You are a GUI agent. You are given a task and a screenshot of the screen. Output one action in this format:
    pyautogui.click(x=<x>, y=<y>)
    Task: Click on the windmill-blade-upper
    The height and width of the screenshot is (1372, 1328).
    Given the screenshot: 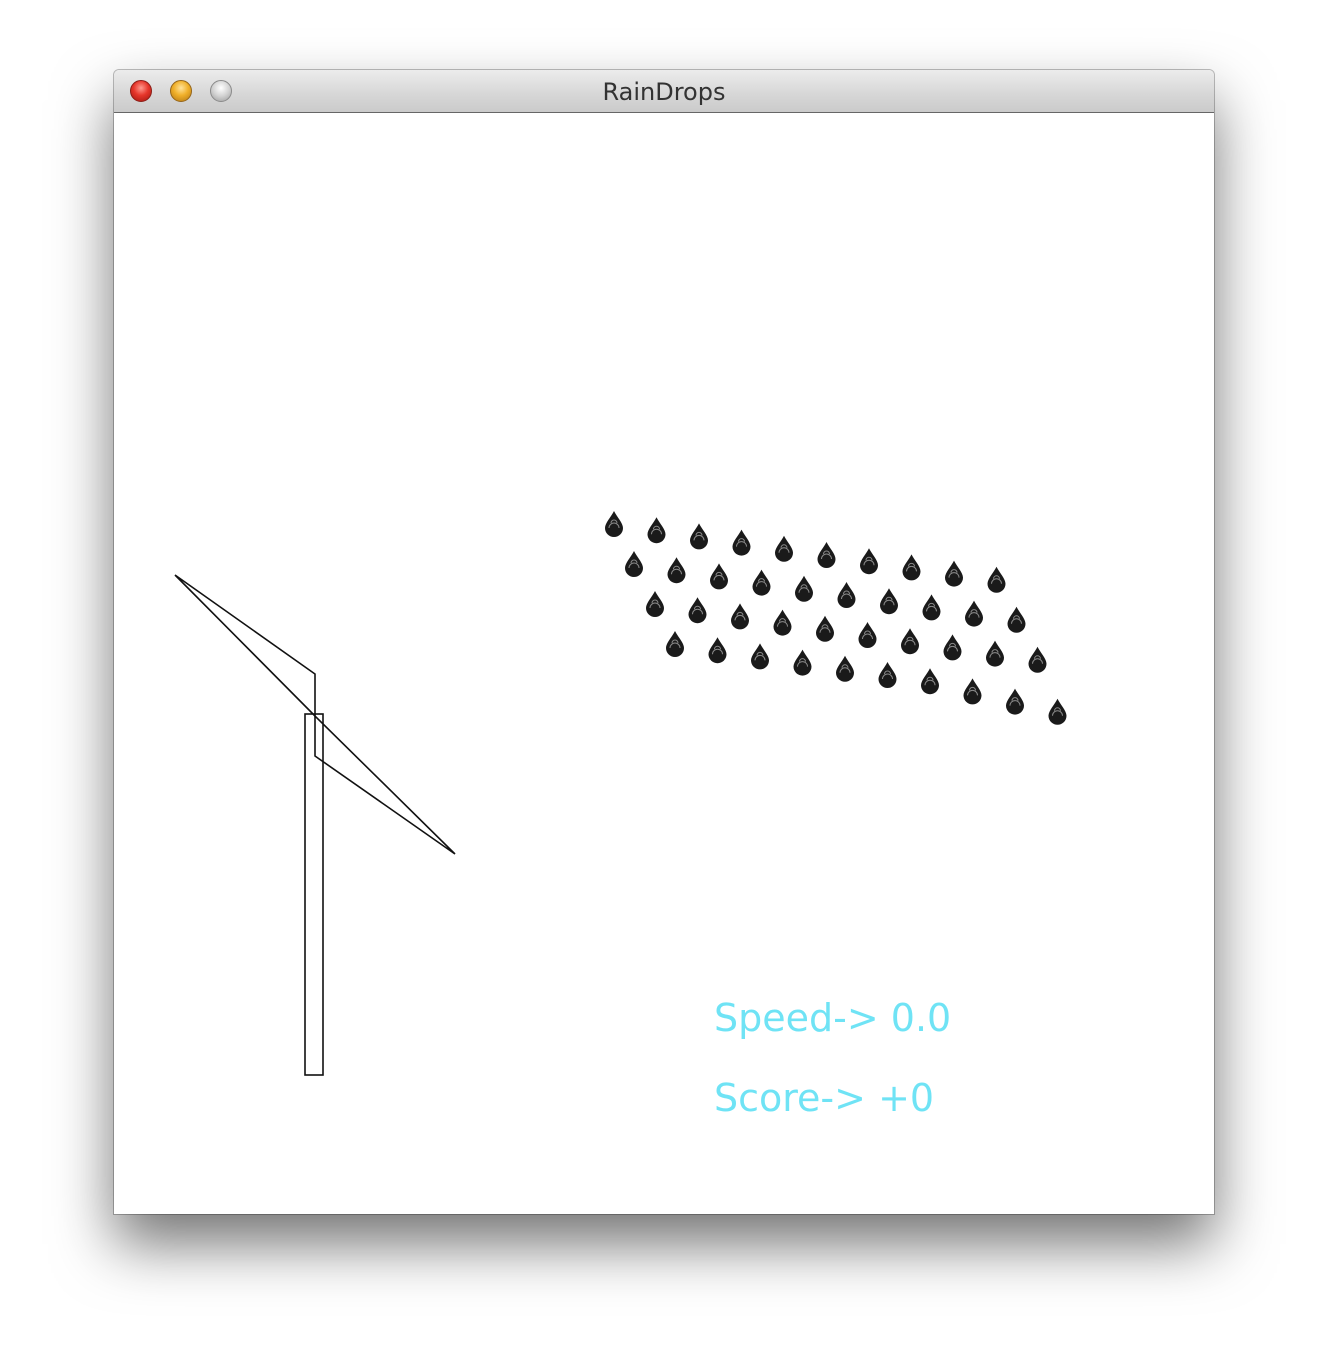 What is the action you would take?
    pyautogui.click(x=245, y=646)
    